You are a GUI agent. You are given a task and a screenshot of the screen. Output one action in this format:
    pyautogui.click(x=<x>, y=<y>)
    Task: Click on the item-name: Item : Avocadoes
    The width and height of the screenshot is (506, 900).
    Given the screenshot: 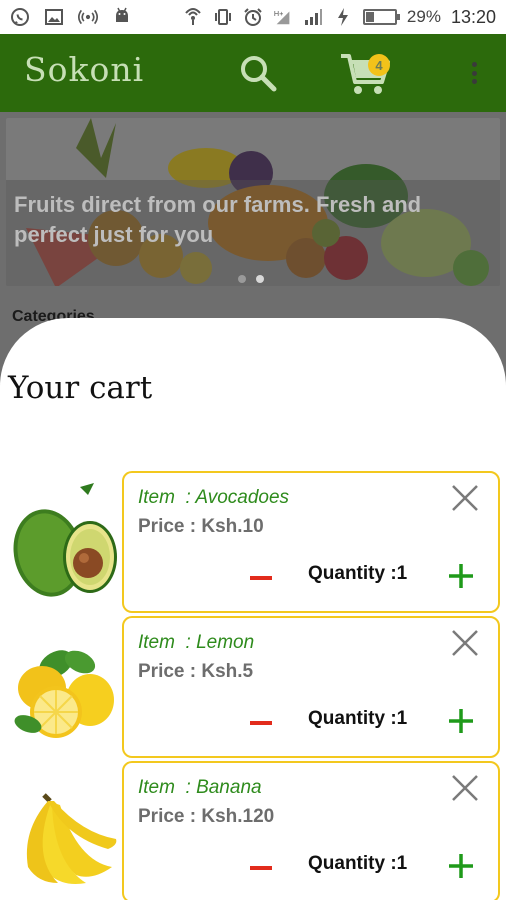 What is the action you would take?
    pyautogui.click(x=214, y=497)
    